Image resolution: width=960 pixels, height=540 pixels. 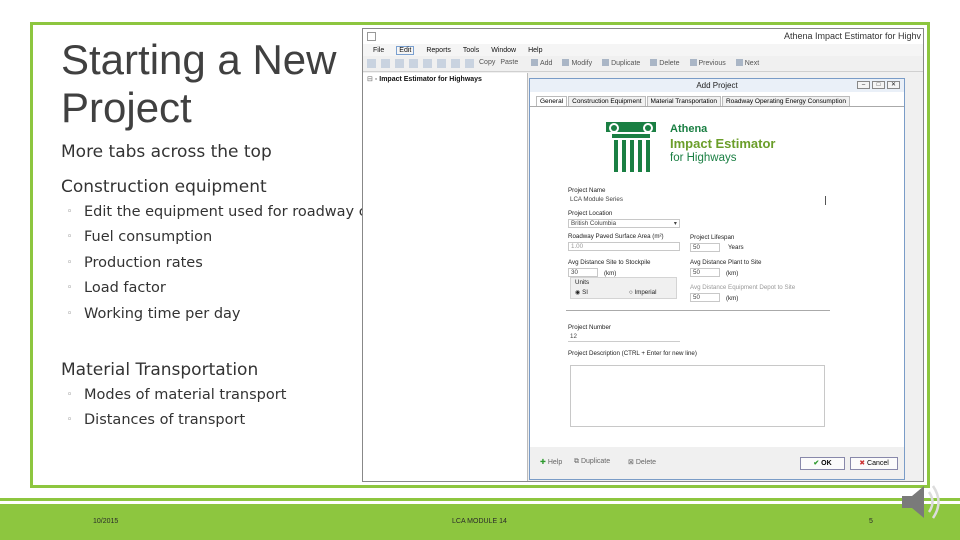 I want to click on surface-area-input: 1.00, so click(x=624, y=246).